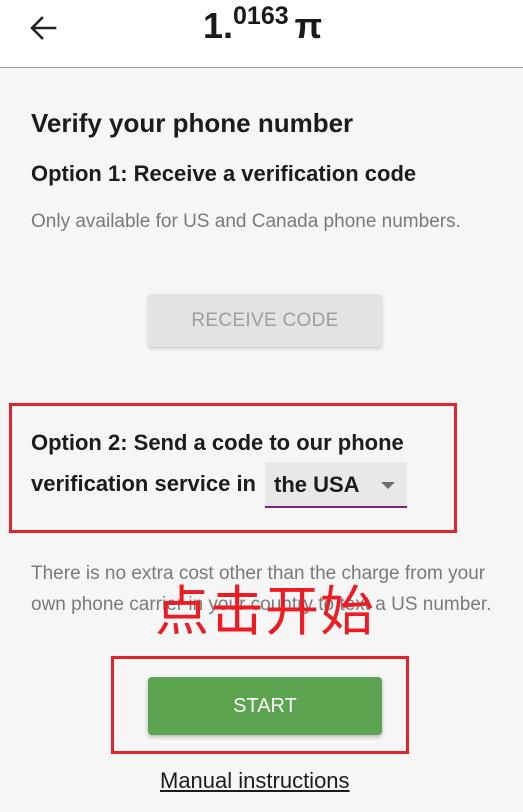 Image resolution: width=523 pixels, height=812 pixels. I want to click on balance-decimals: 0163, so click(261, 16).